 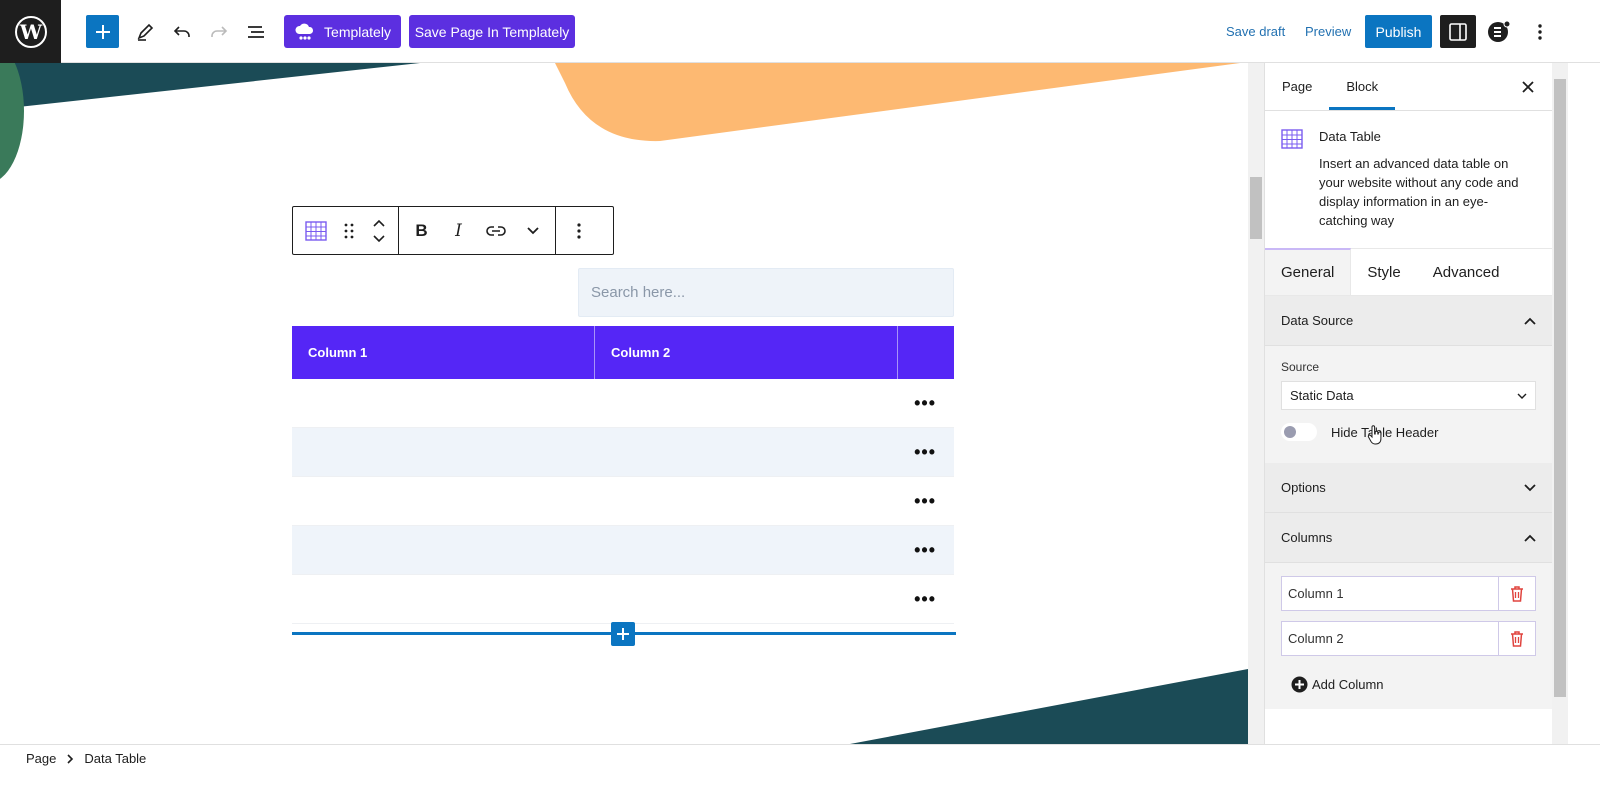 I want to click on block-toolbar-group-format: B I, so click(x=477, y=230).